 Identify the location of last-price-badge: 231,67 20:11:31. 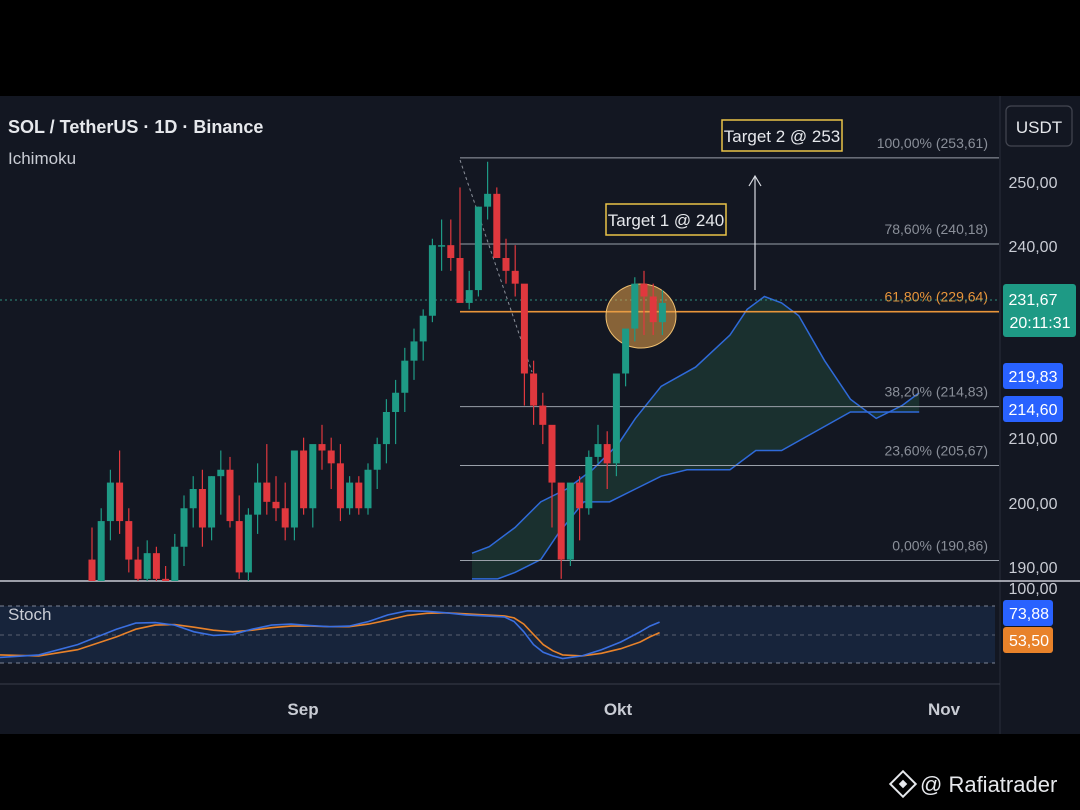
(1039, 310).